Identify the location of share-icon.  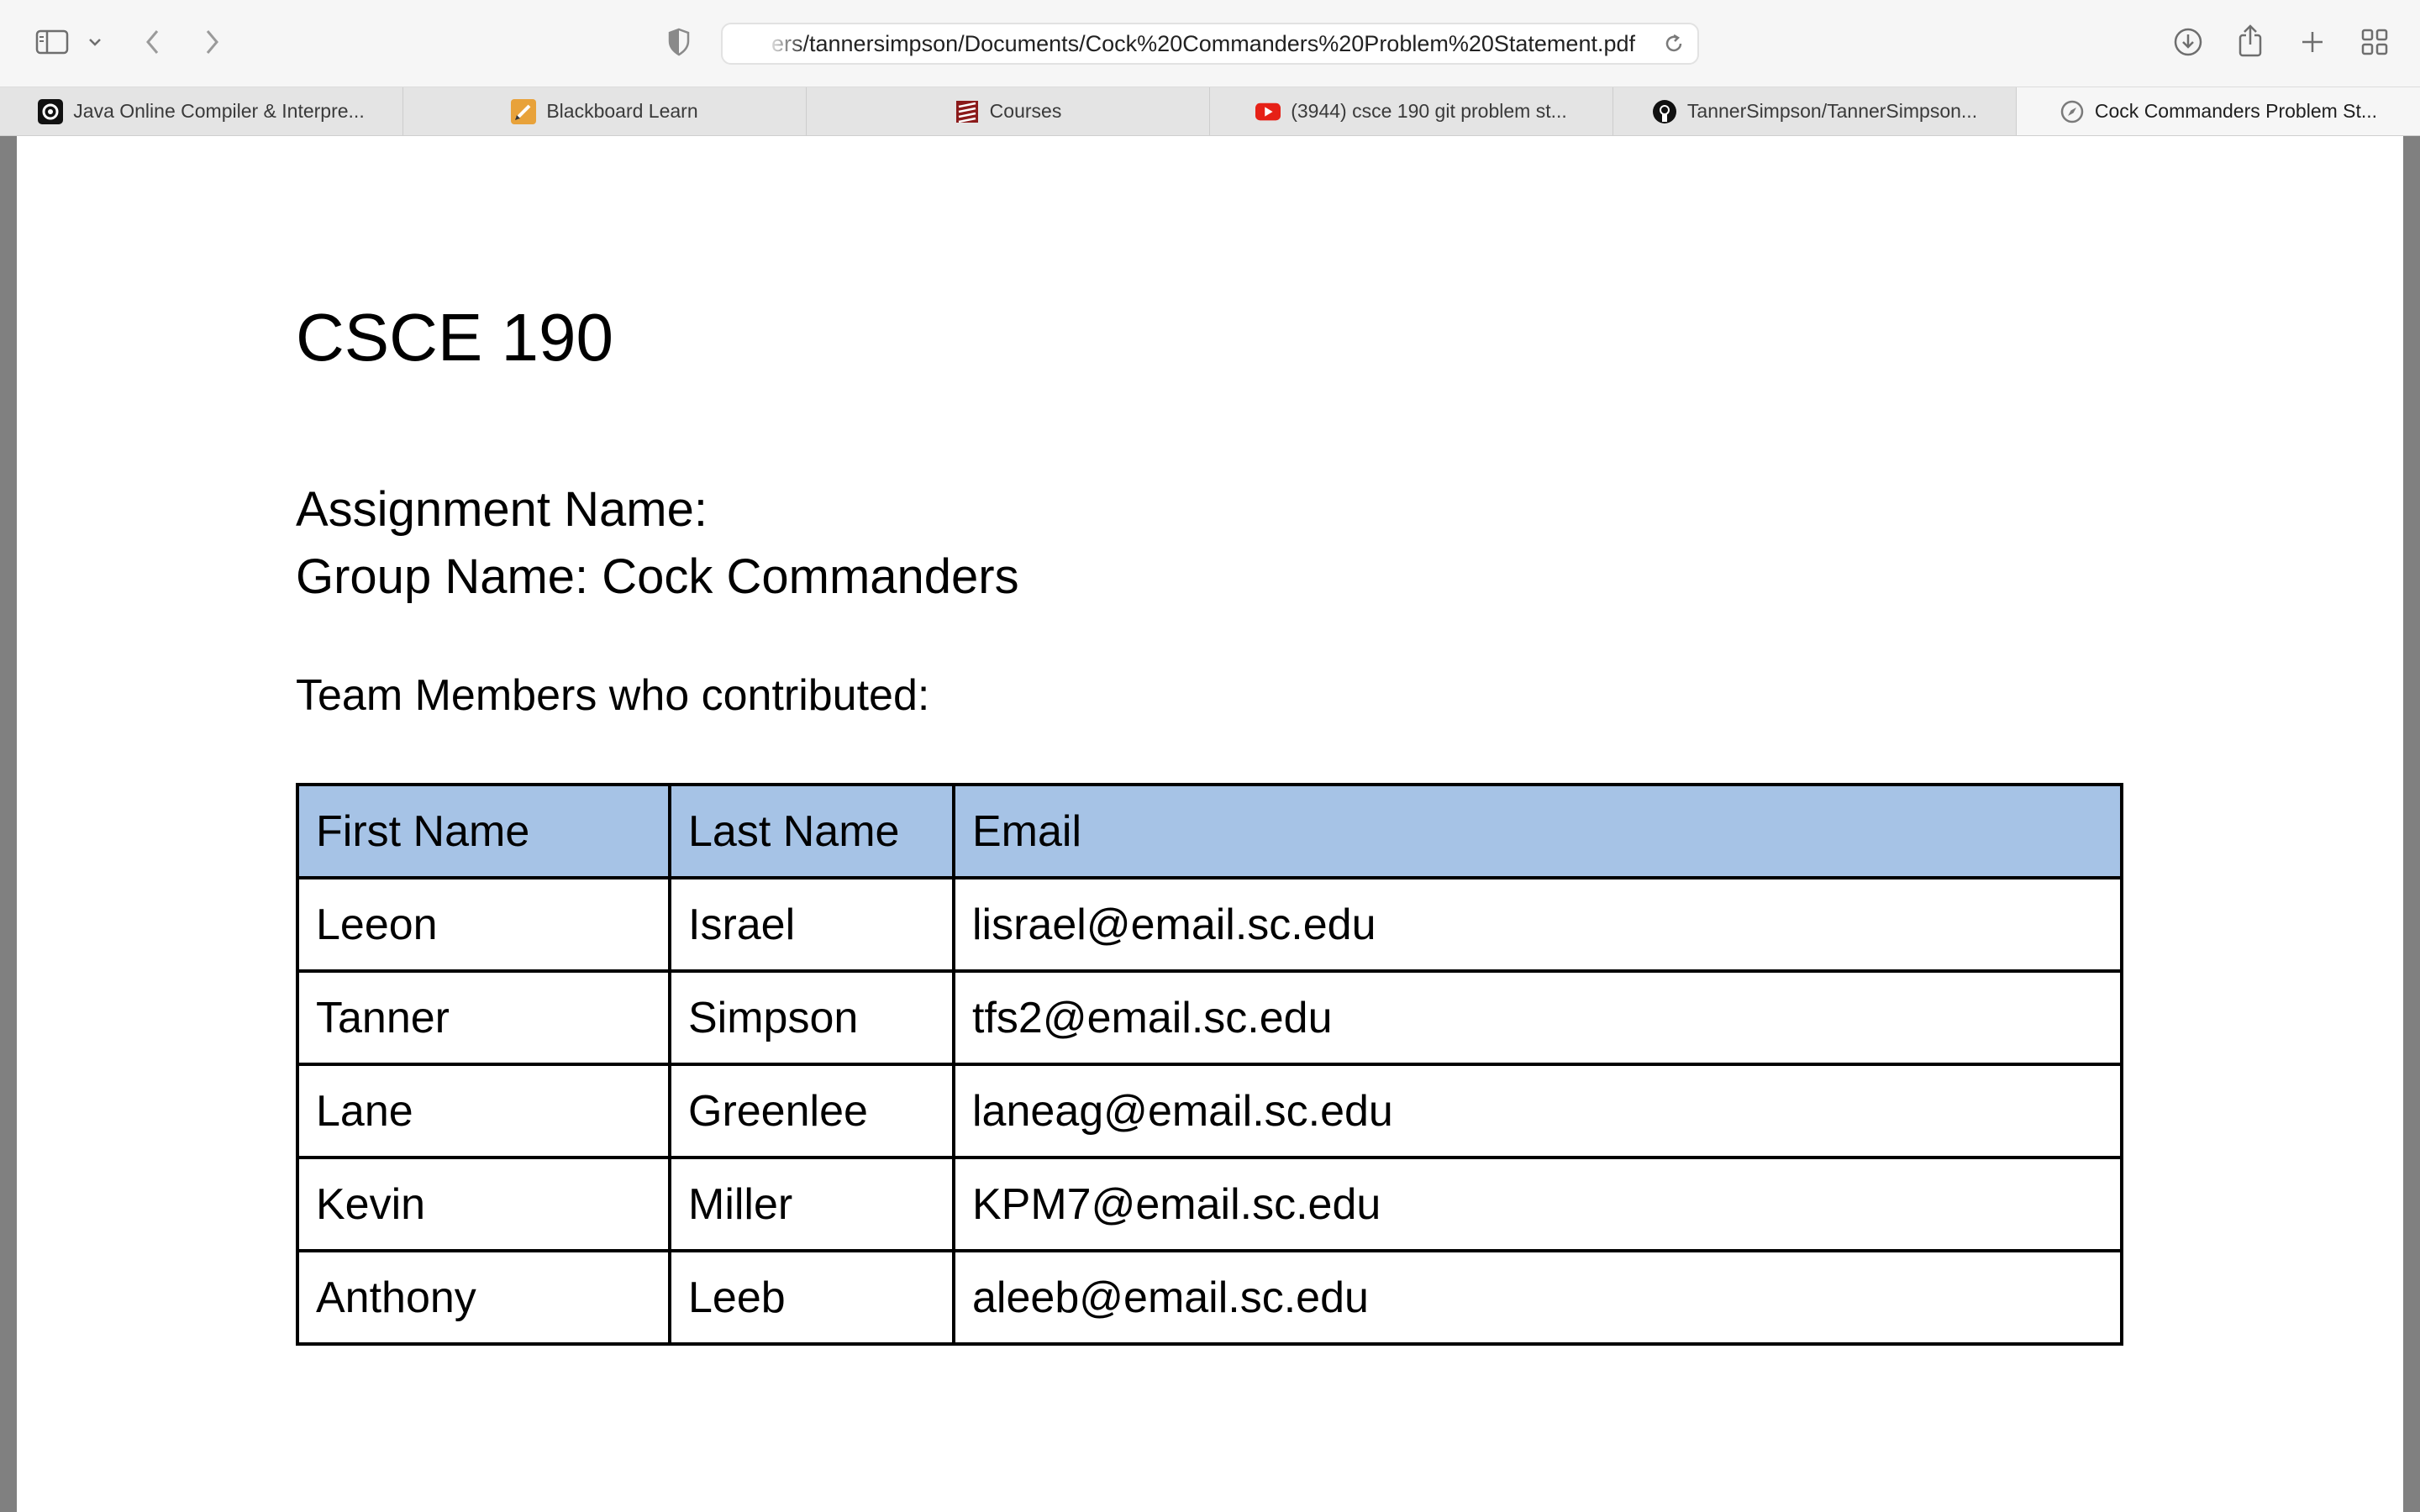
(2250, 40).